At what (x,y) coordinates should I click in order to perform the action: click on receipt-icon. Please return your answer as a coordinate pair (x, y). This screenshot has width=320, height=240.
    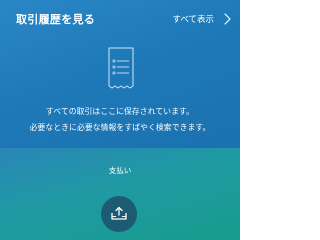
    Looking at the image, I should click on (121, 68).